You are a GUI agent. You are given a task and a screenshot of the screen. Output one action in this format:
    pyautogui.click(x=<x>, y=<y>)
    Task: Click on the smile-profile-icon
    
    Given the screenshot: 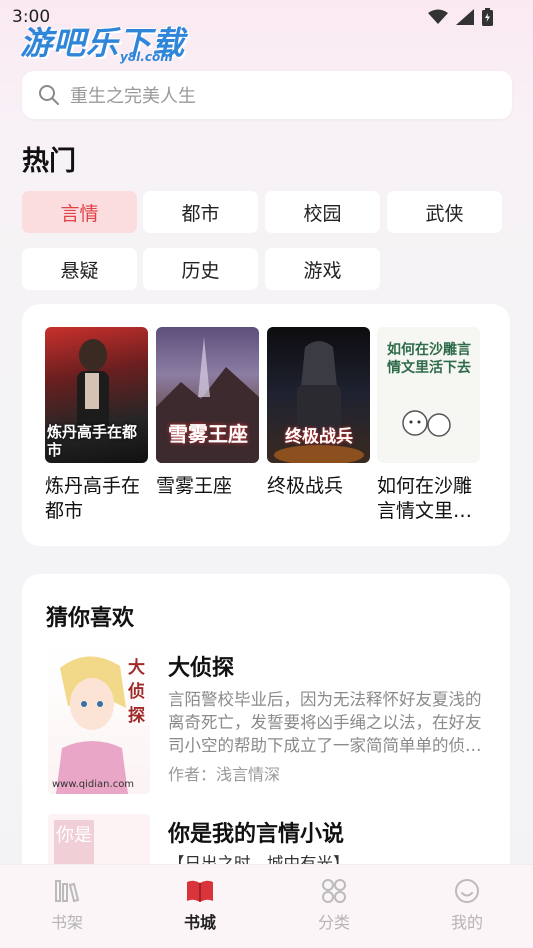 What is the action you would take?
    pyautogui.click(x=467, y=891)
    